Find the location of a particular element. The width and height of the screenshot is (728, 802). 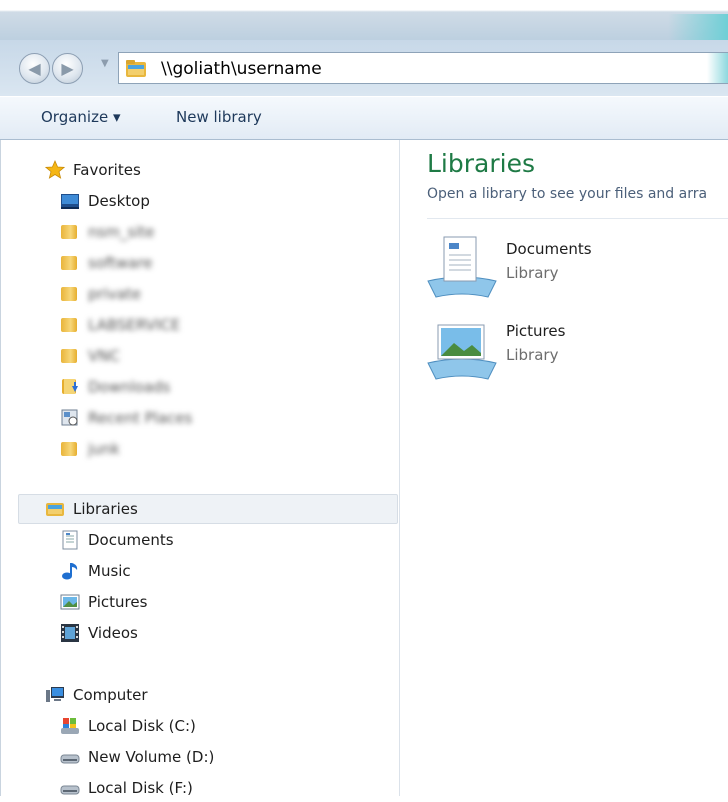

videos-icon is located at coordinates (70, 633).